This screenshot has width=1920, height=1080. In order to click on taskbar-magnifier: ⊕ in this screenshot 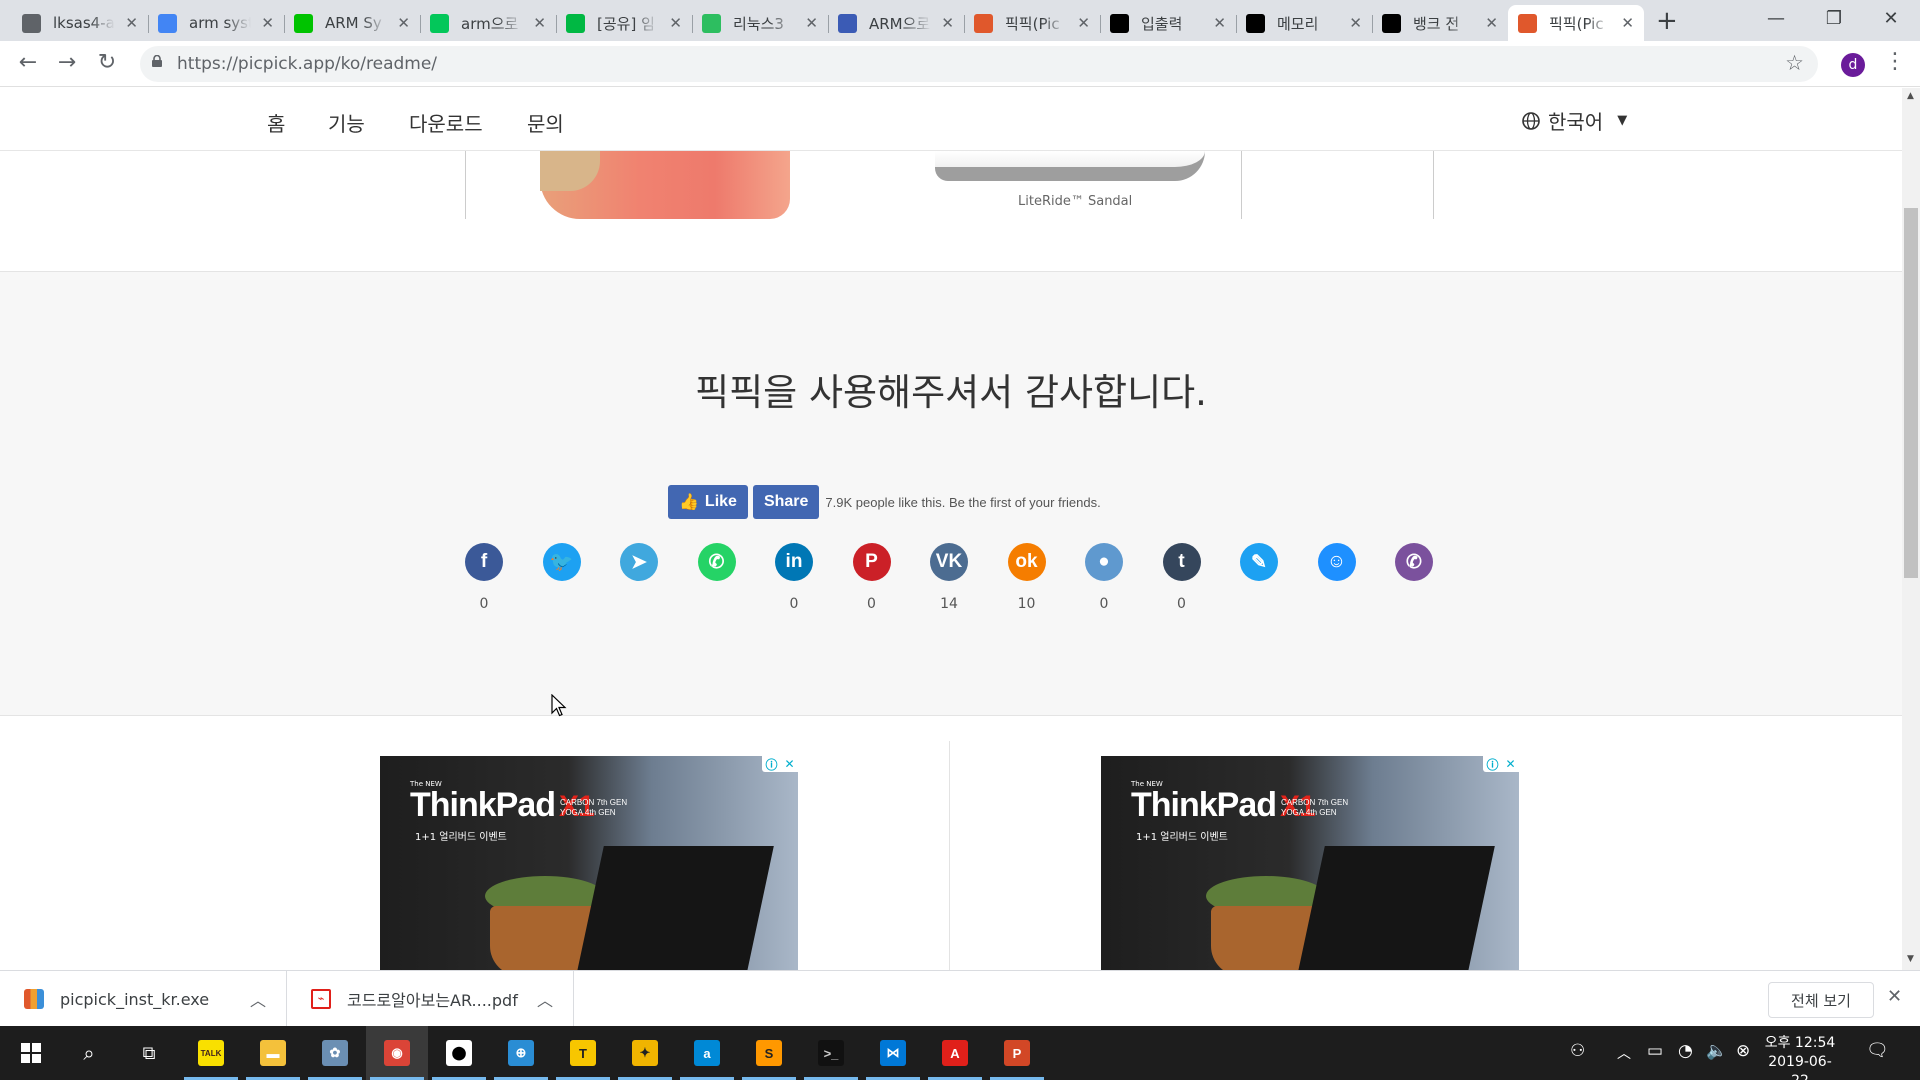, I will do `click(521, 1053)`.